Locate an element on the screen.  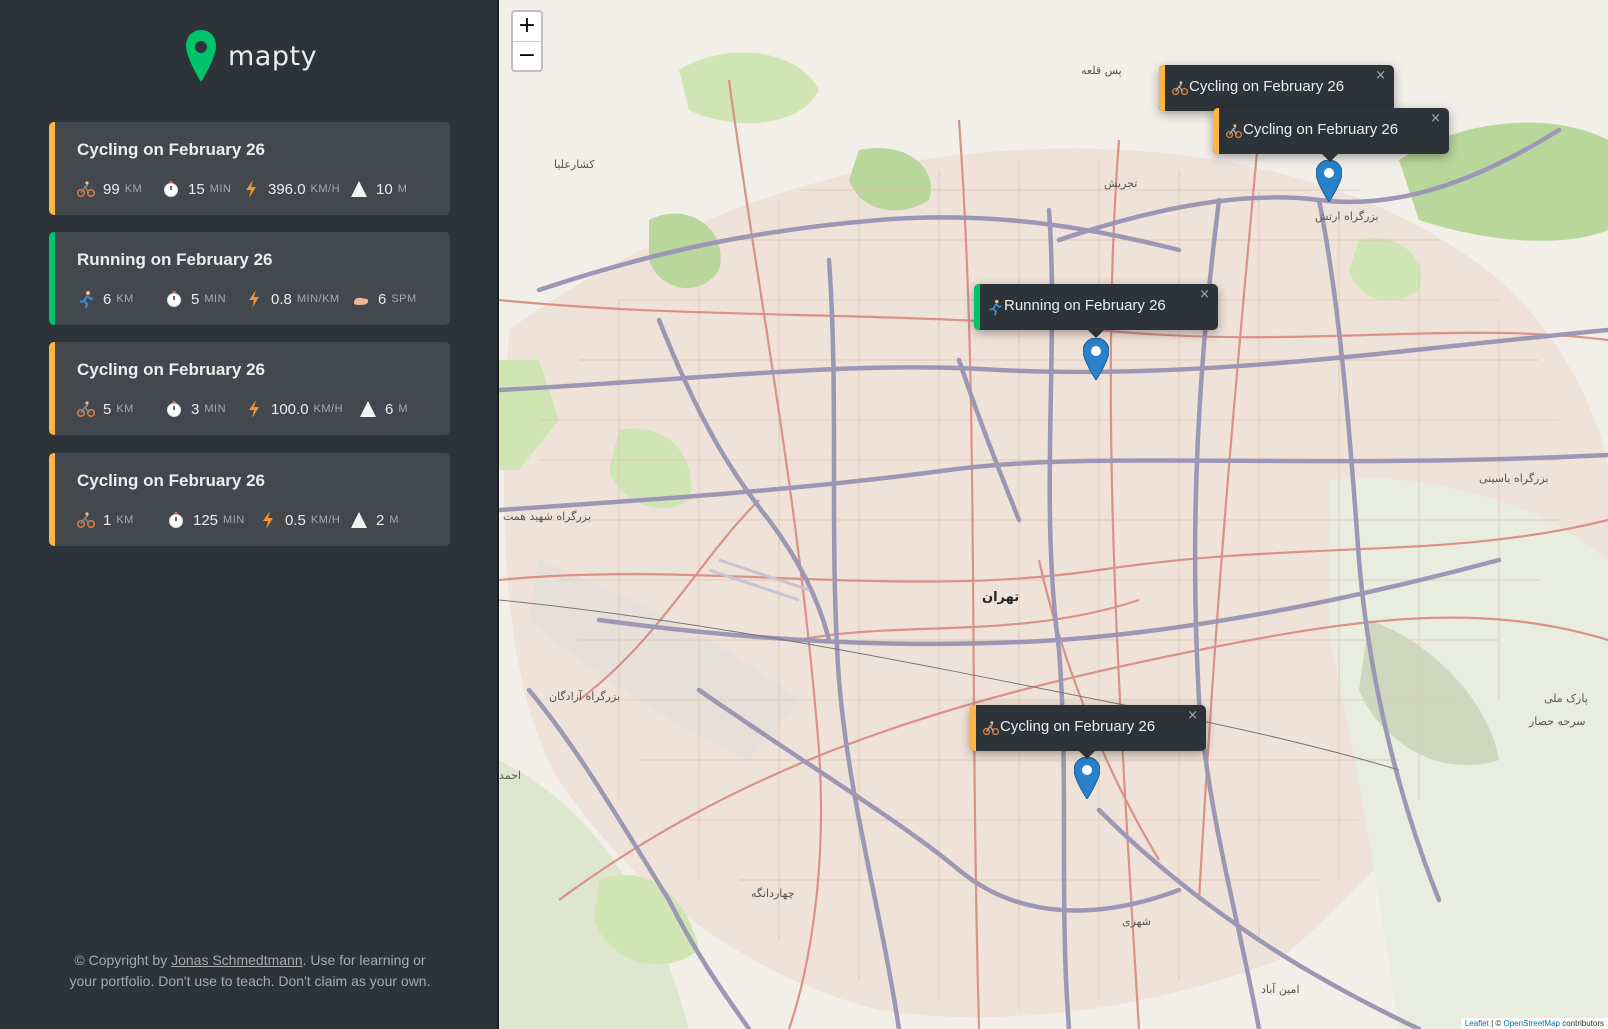
stat-value: 396.0 is located at coordinates (287, 189).